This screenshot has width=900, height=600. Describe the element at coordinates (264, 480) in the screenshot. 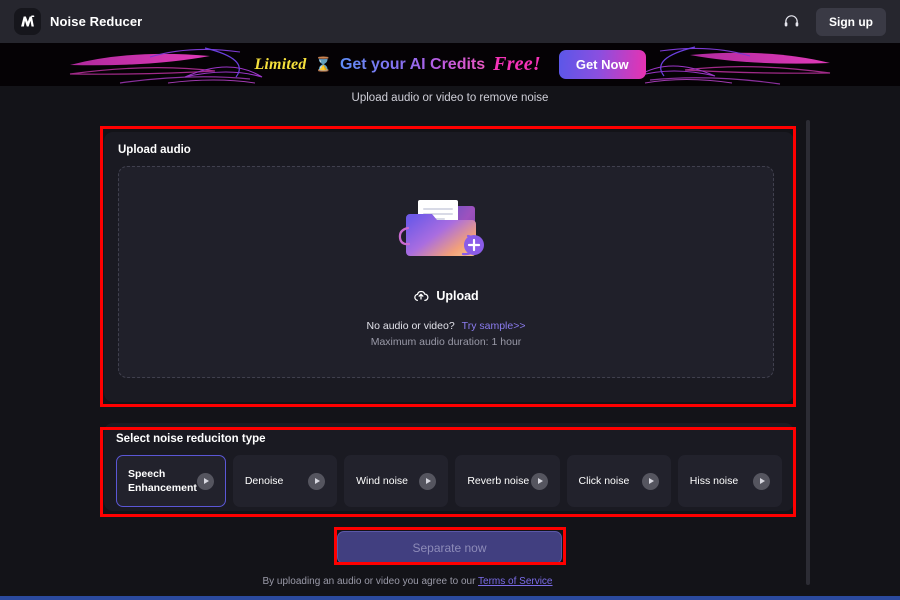

I see `noise-type-label: Denoise` at that location.